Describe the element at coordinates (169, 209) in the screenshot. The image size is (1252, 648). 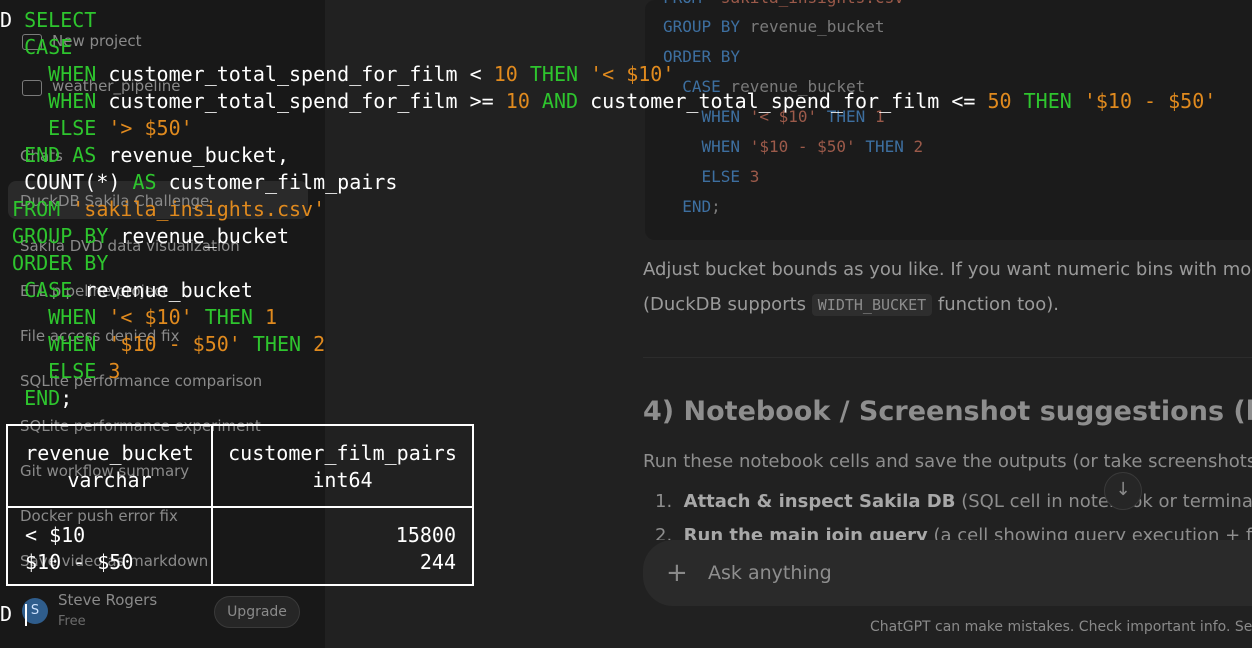
I see `sql-line: FROM 'sakila_insights.csv'` at that location.